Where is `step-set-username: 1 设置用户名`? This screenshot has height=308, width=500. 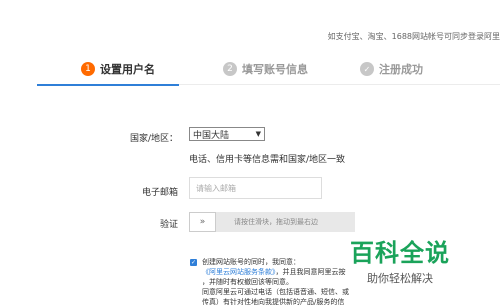 step-set-username: 1 设置用户名 is located at coordinates (118, 69).